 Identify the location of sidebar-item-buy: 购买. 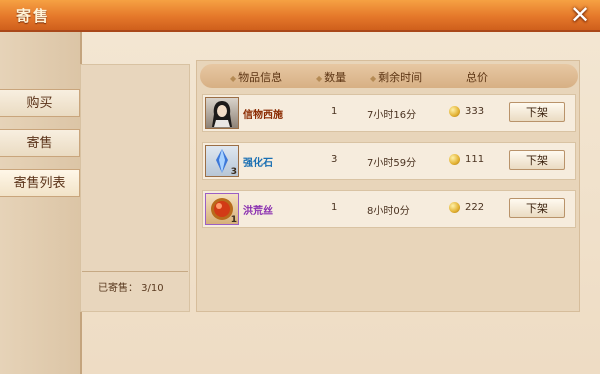
(40, 103).